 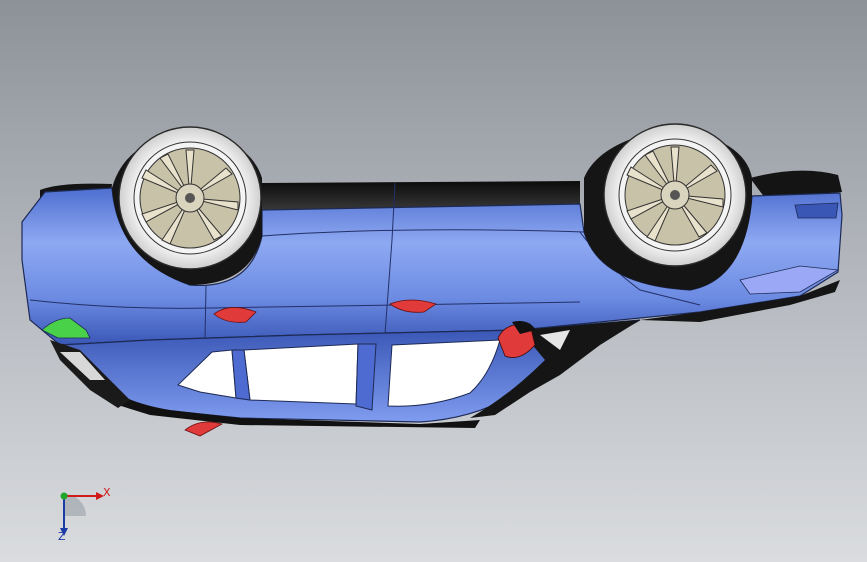 I want to click on coordinate-triad: X Z, so click(x=83, y=513).